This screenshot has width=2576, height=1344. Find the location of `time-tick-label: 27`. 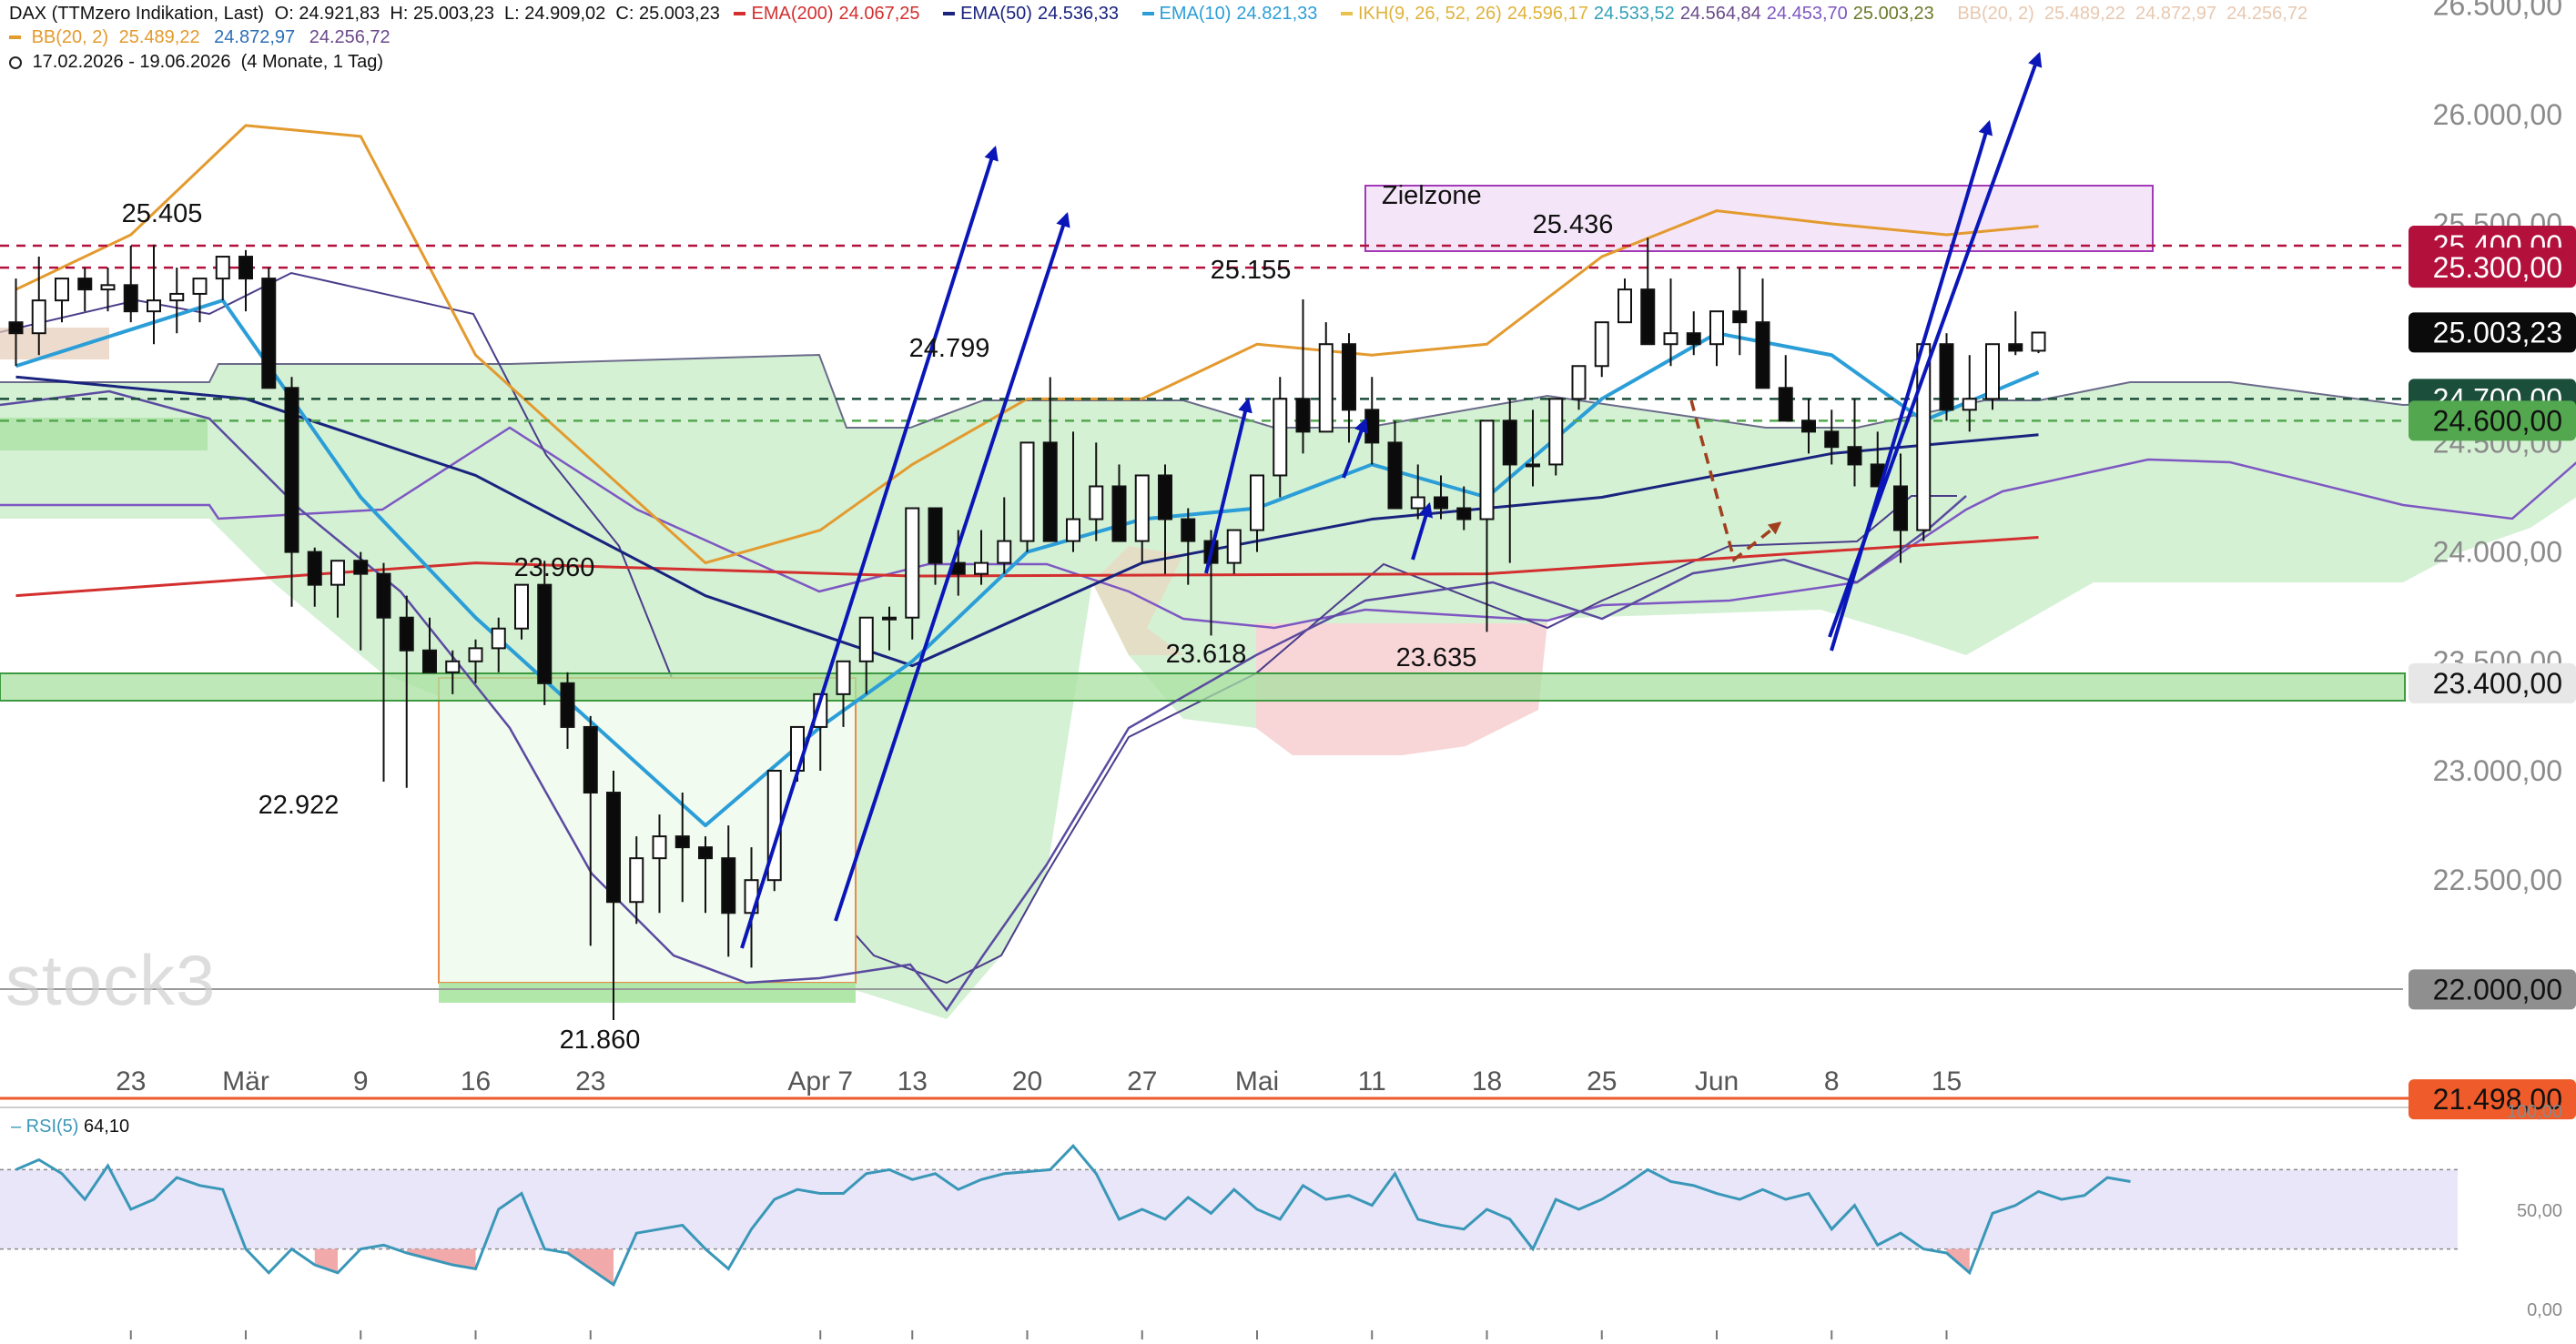

time-tick-label: 27 is located at coordinates (1142, 1081).